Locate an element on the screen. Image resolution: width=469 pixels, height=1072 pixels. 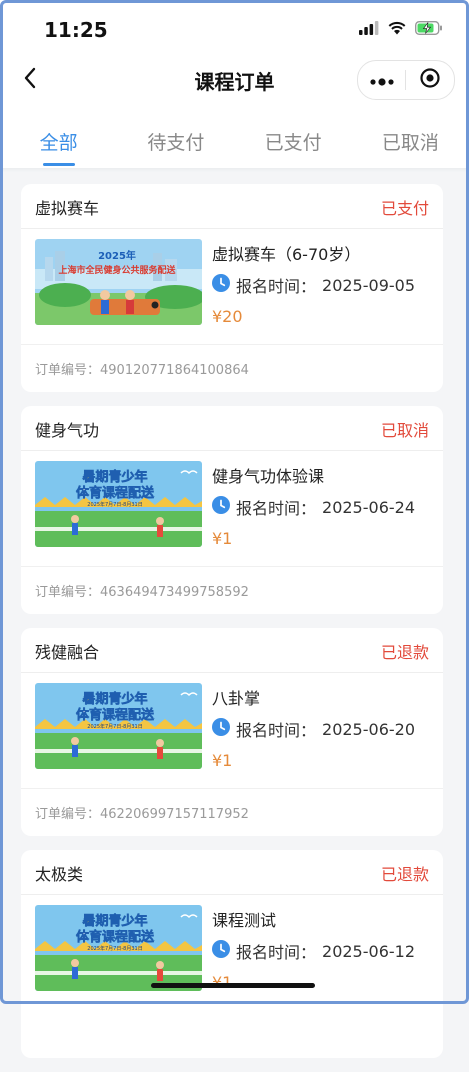
course-name: 虚拟赛车（6-70岁） is located at coordinates (286, 254).